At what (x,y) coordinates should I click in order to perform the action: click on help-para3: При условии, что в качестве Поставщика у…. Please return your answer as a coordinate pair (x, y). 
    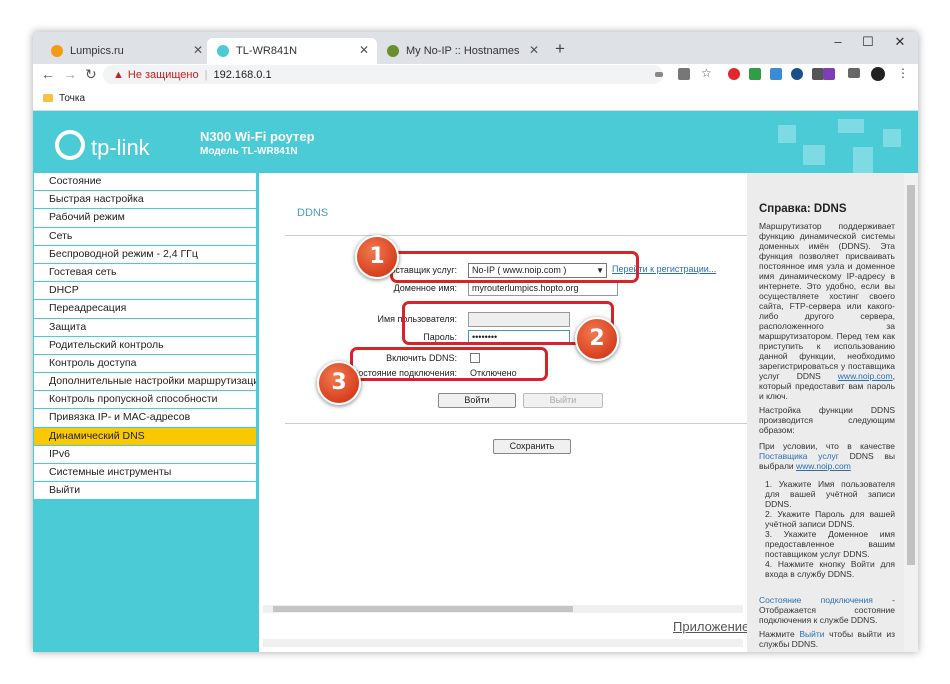
    Looking at the image, I should click on (827, 456).